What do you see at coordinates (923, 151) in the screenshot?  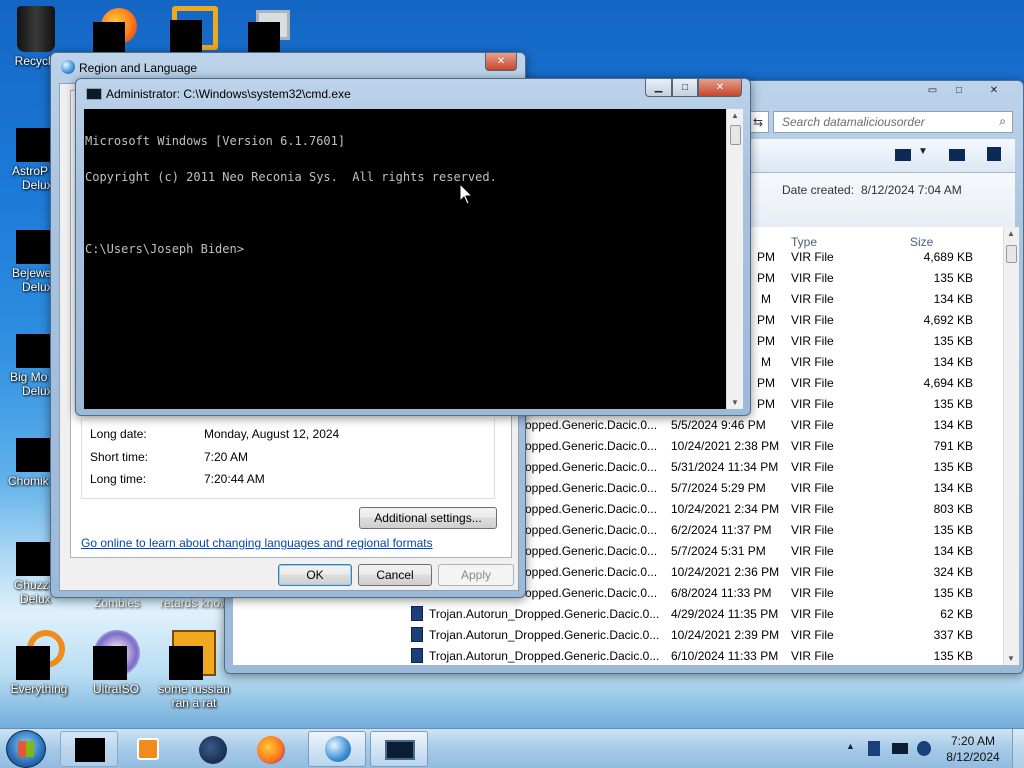 I see `chevron-down-icon: ▼` at bounding box center [923, 151].